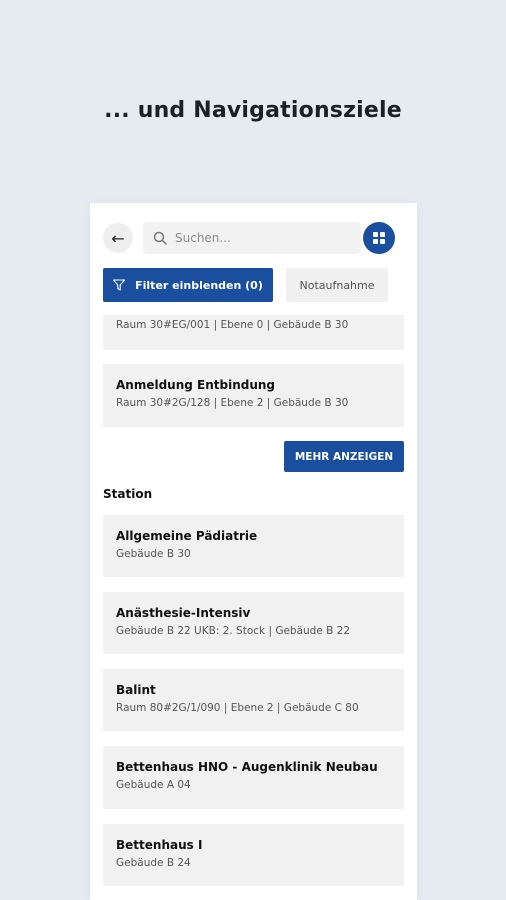 The image size is (506, 900). Describe the element at coordinates (344, 456) in the screenshot. I see `show-more-button: MEHR ANZEIGEN` at that location.